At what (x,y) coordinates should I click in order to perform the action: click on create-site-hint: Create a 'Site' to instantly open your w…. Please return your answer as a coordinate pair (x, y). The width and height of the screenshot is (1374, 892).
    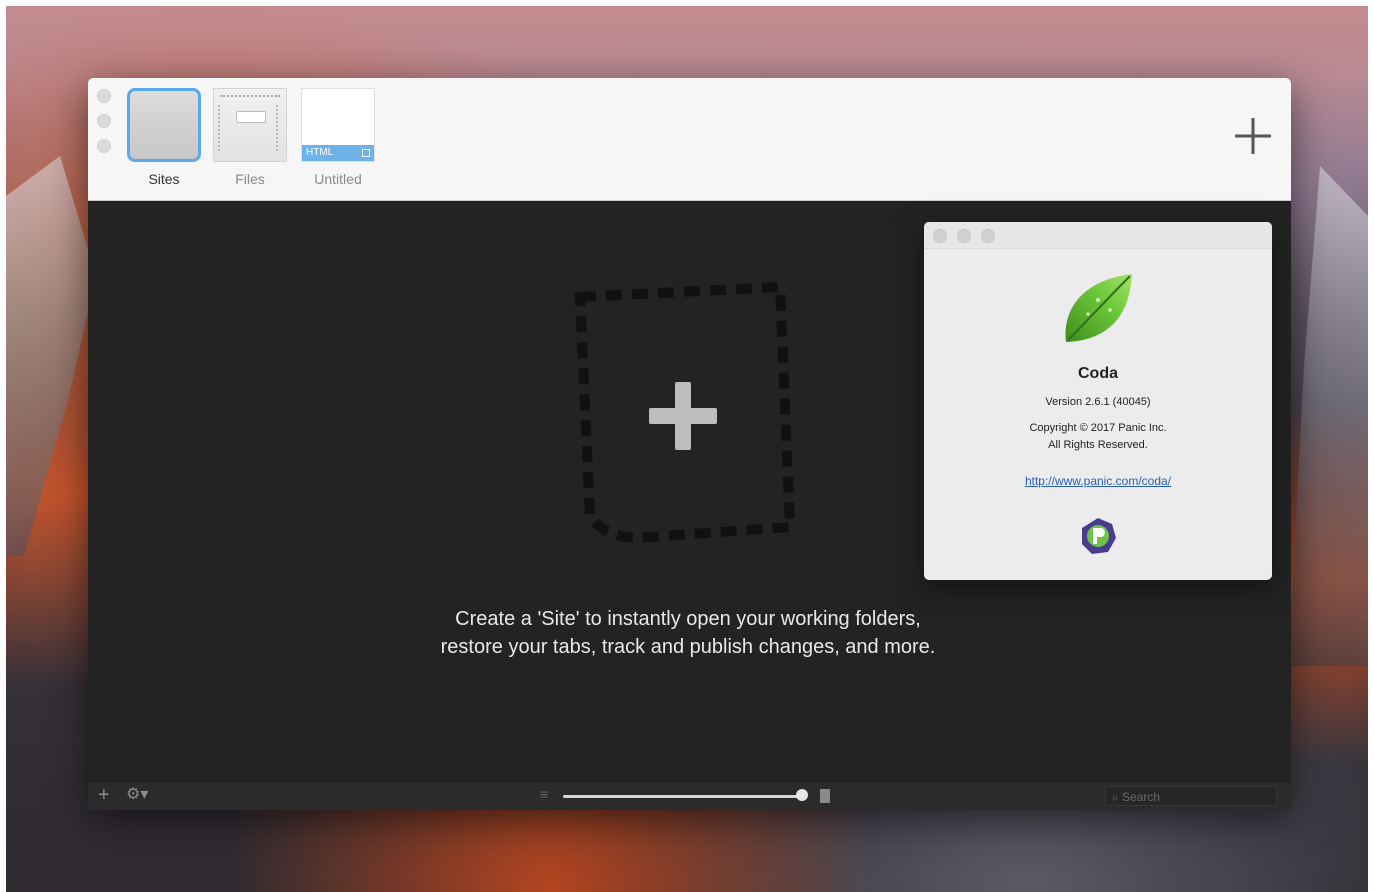
    Looking at the image, I should click on (688, 633).